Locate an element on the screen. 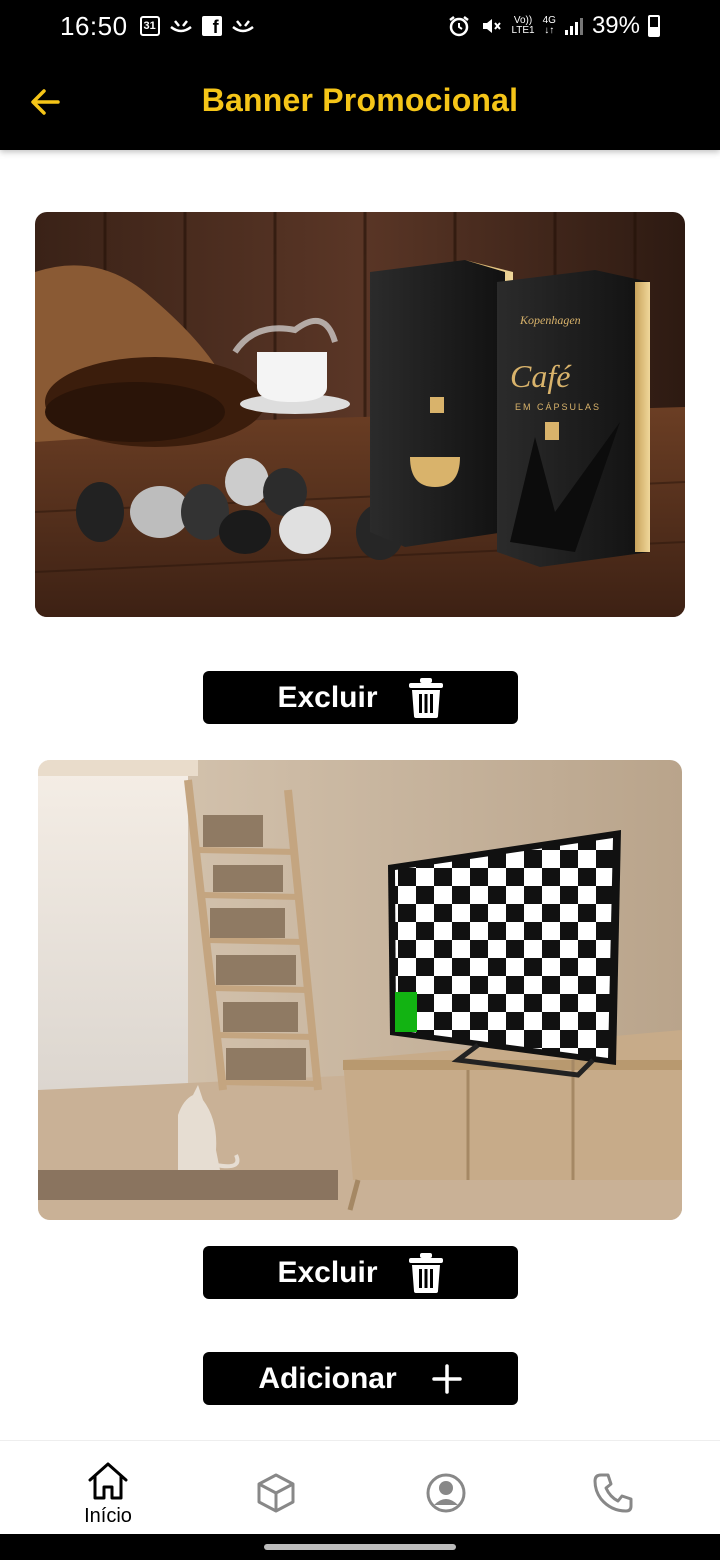 This screenshot has width=720, height=1560. home-gesture-handle is located at coordinates (360, 1547).